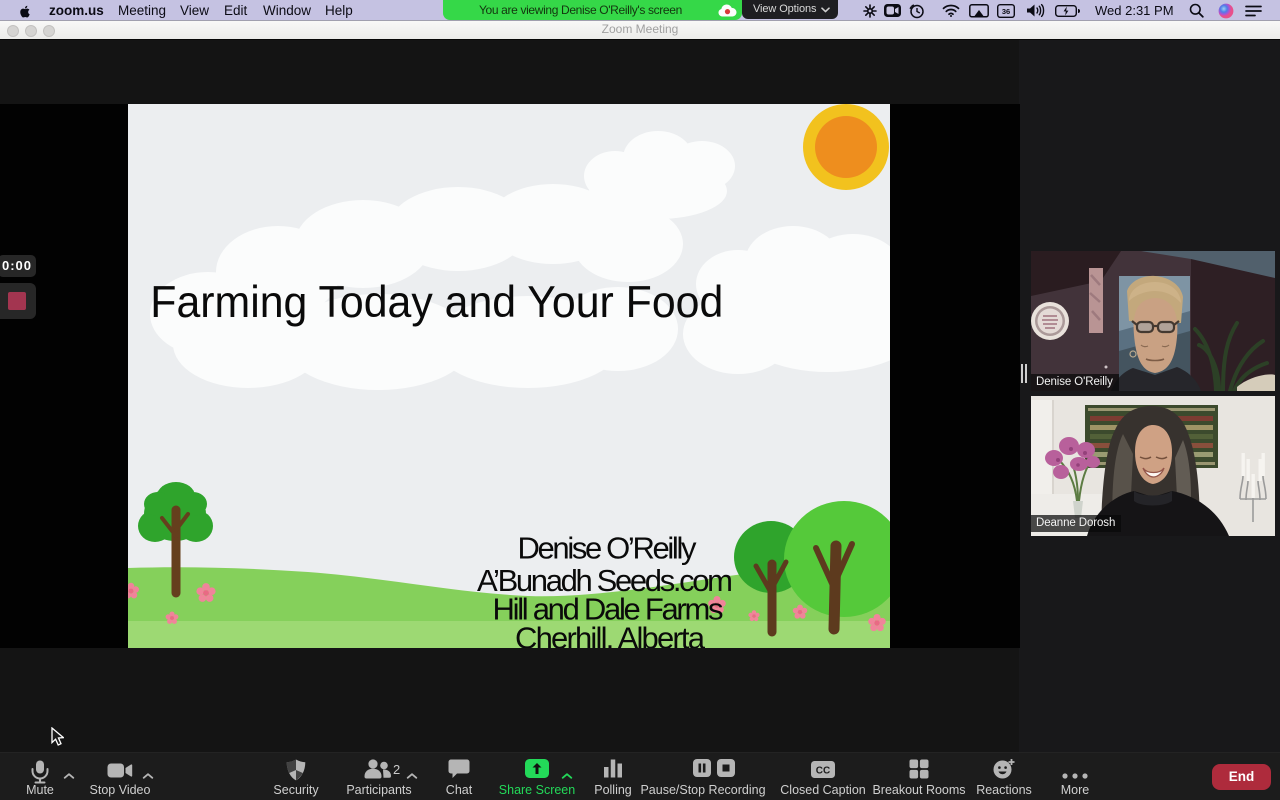  Describe the element at coordinates (608, 547) in the screenshot. I see `svg-text: Denise O’Reilly` at that location.